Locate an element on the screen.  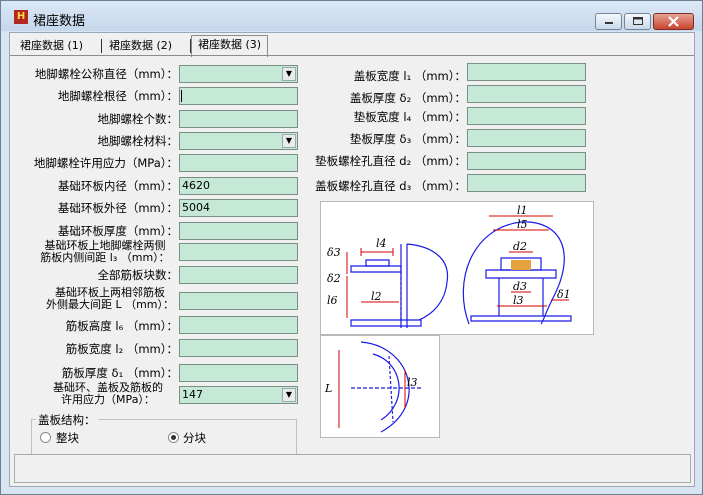
status-bar is located at coordinates (352, 468).